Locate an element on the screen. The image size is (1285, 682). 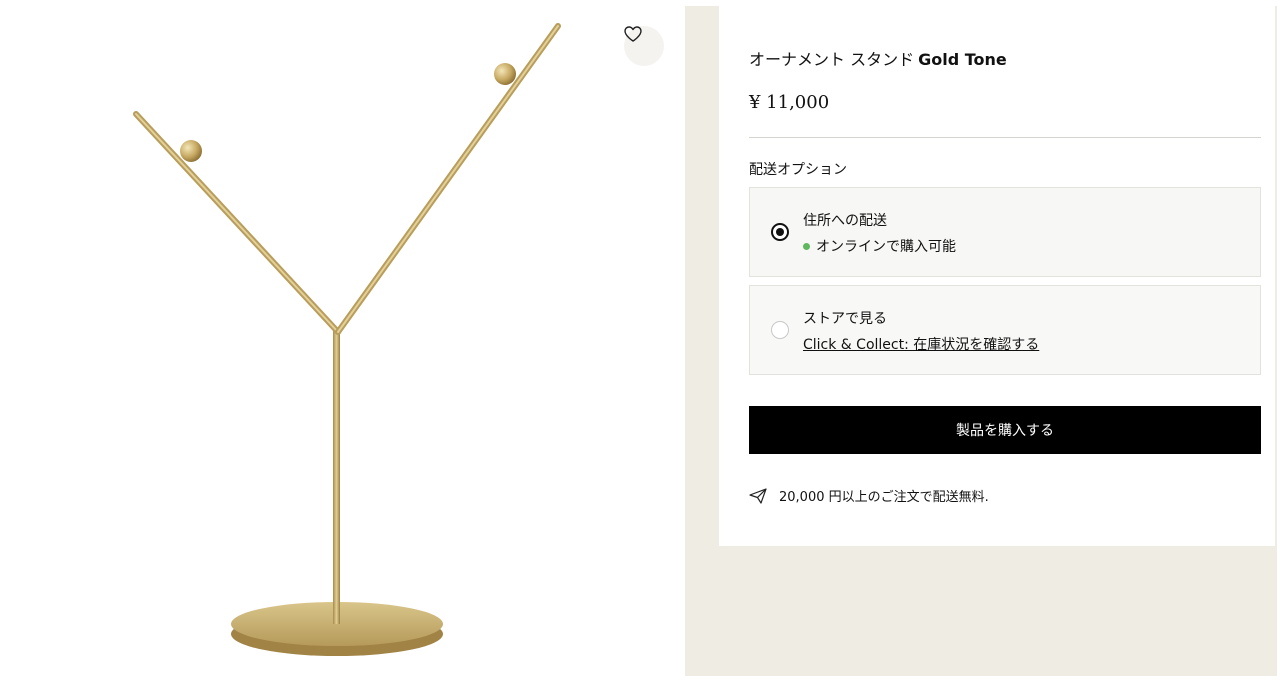
delivery-option-title: ストアで見る is located at coordinates (845, 319).